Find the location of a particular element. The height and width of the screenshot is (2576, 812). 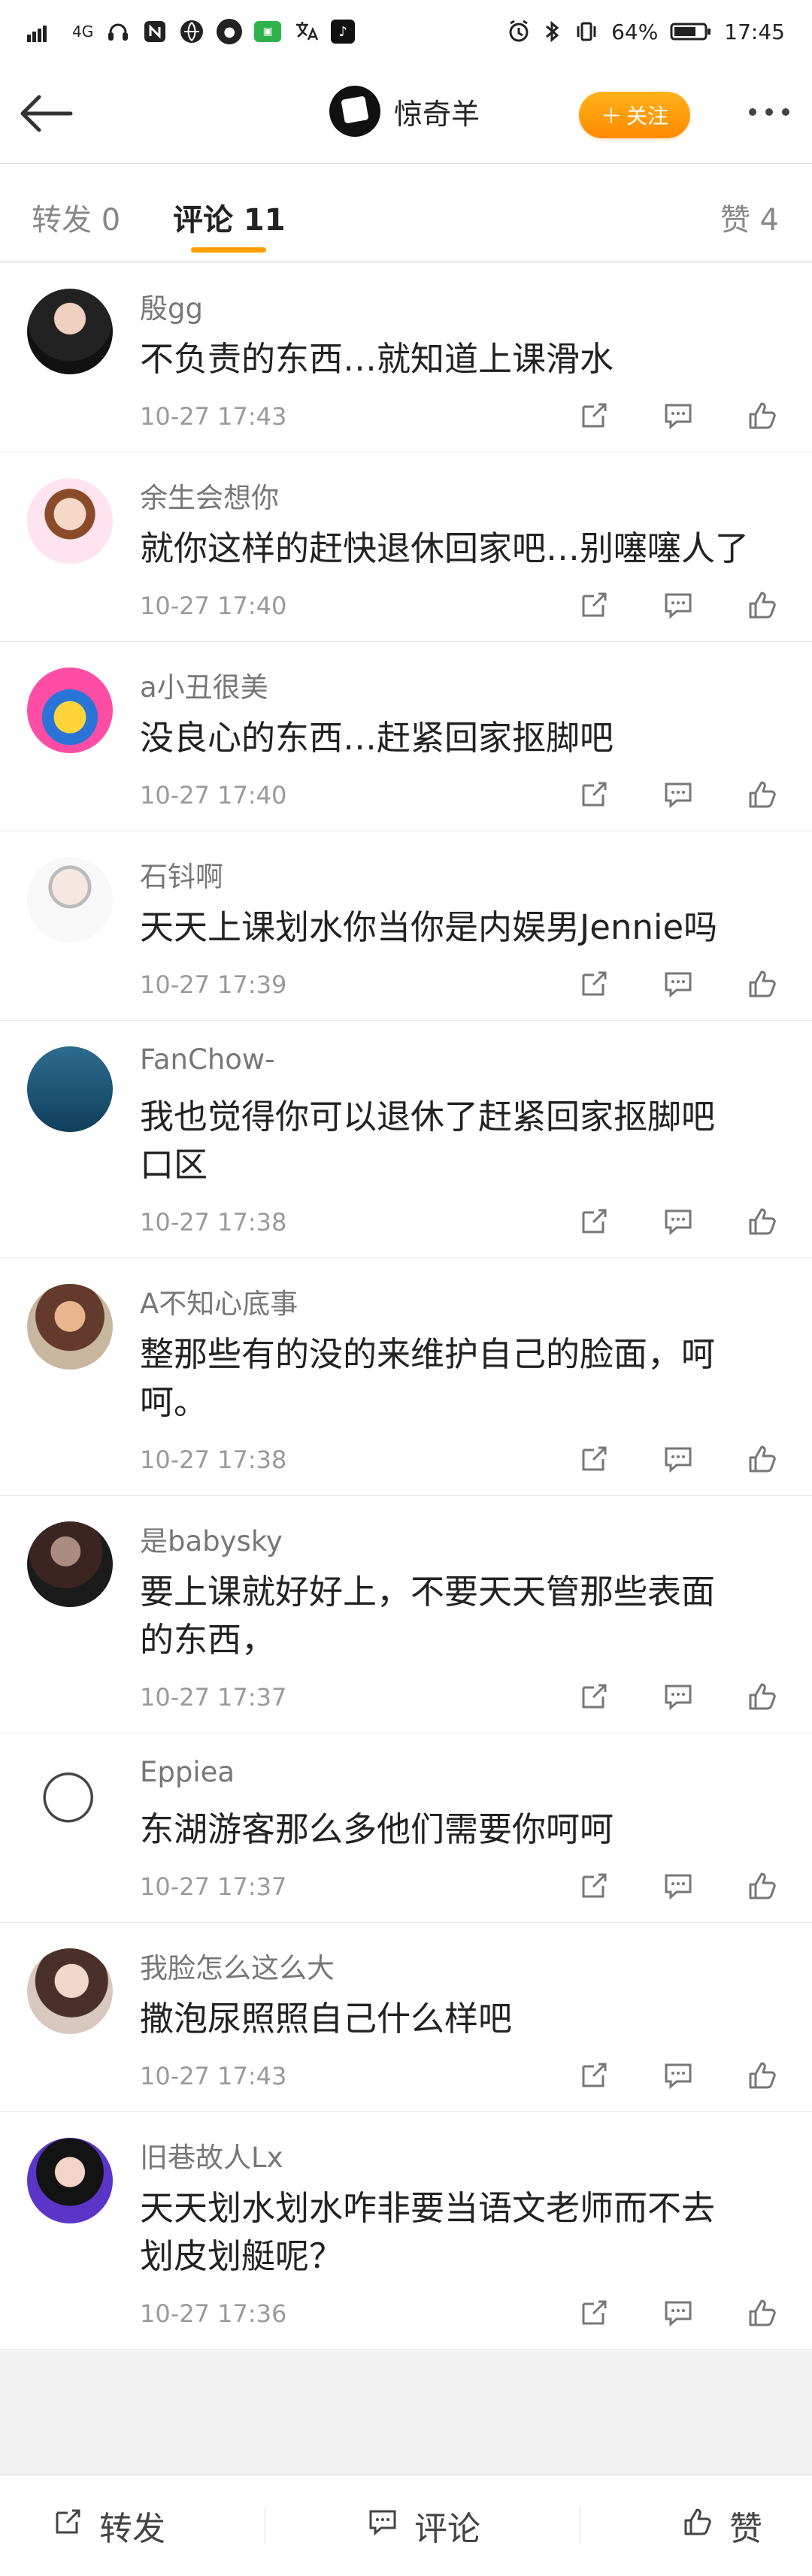

comment-time: 10-27 17:36 is located at coordinates (213, 2313).